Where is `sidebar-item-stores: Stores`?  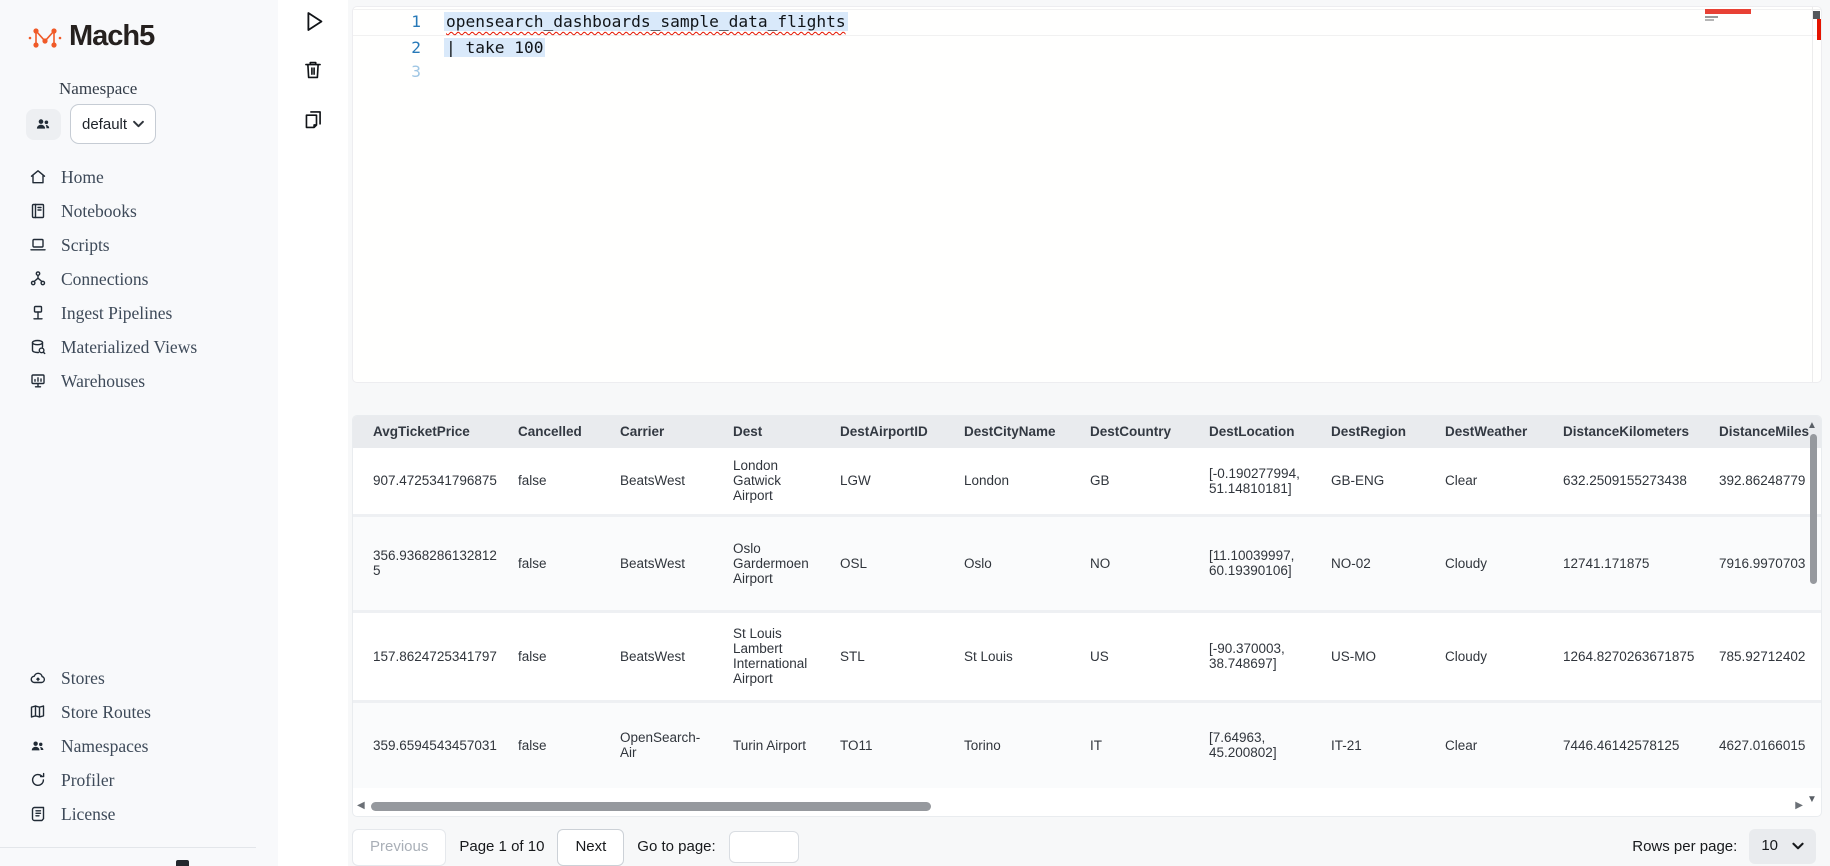 sidebar-item-stores: Stores is located at coordinates (139, 678).